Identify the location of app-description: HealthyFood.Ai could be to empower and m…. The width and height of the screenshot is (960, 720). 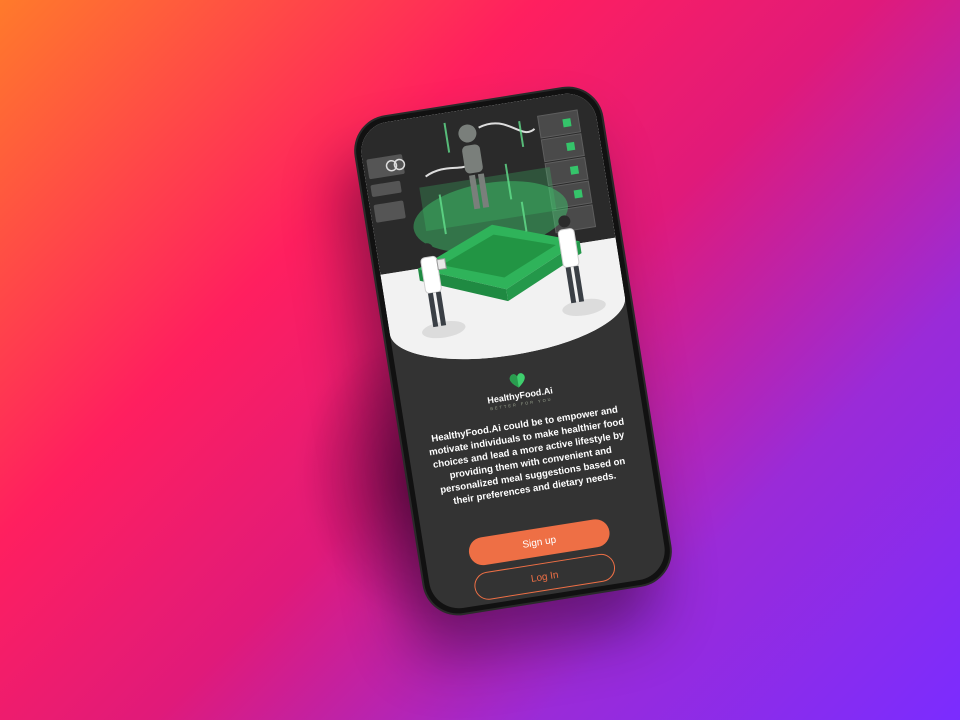
(527, 456).